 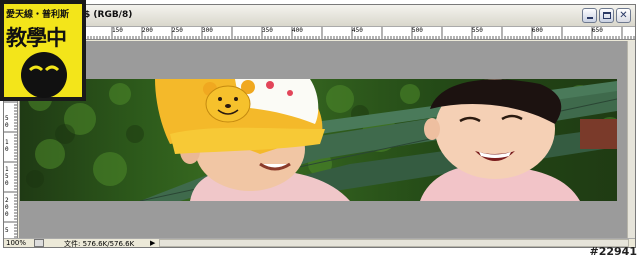 I want to click on doc-info-icon, so click(x=39, y=243).